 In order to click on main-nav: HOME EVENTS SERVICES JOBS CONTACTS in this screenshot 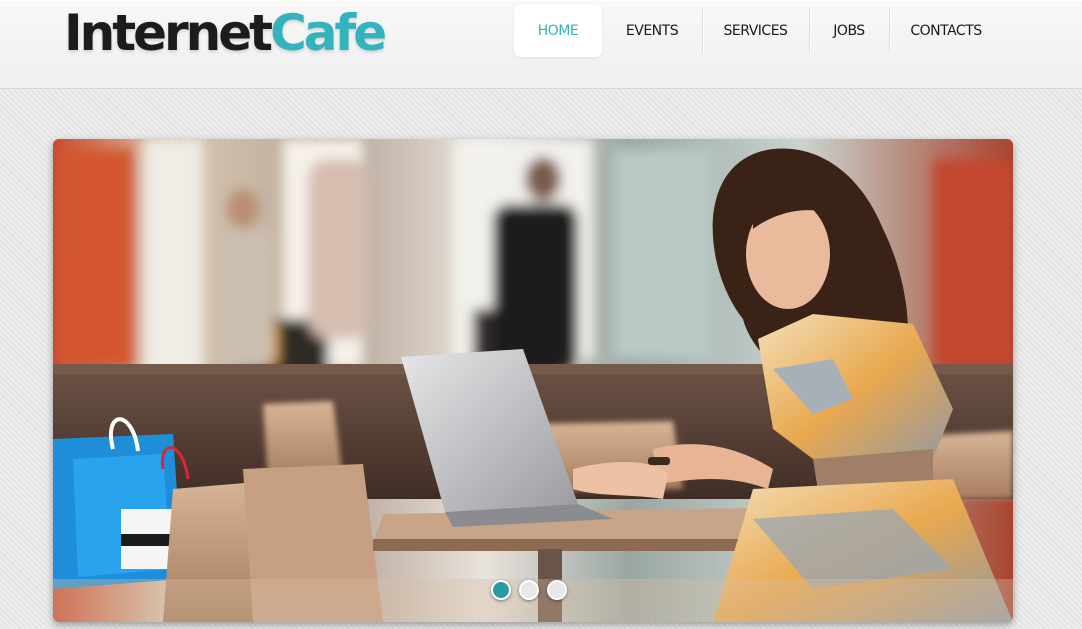, I will do `click(758, 31)`.